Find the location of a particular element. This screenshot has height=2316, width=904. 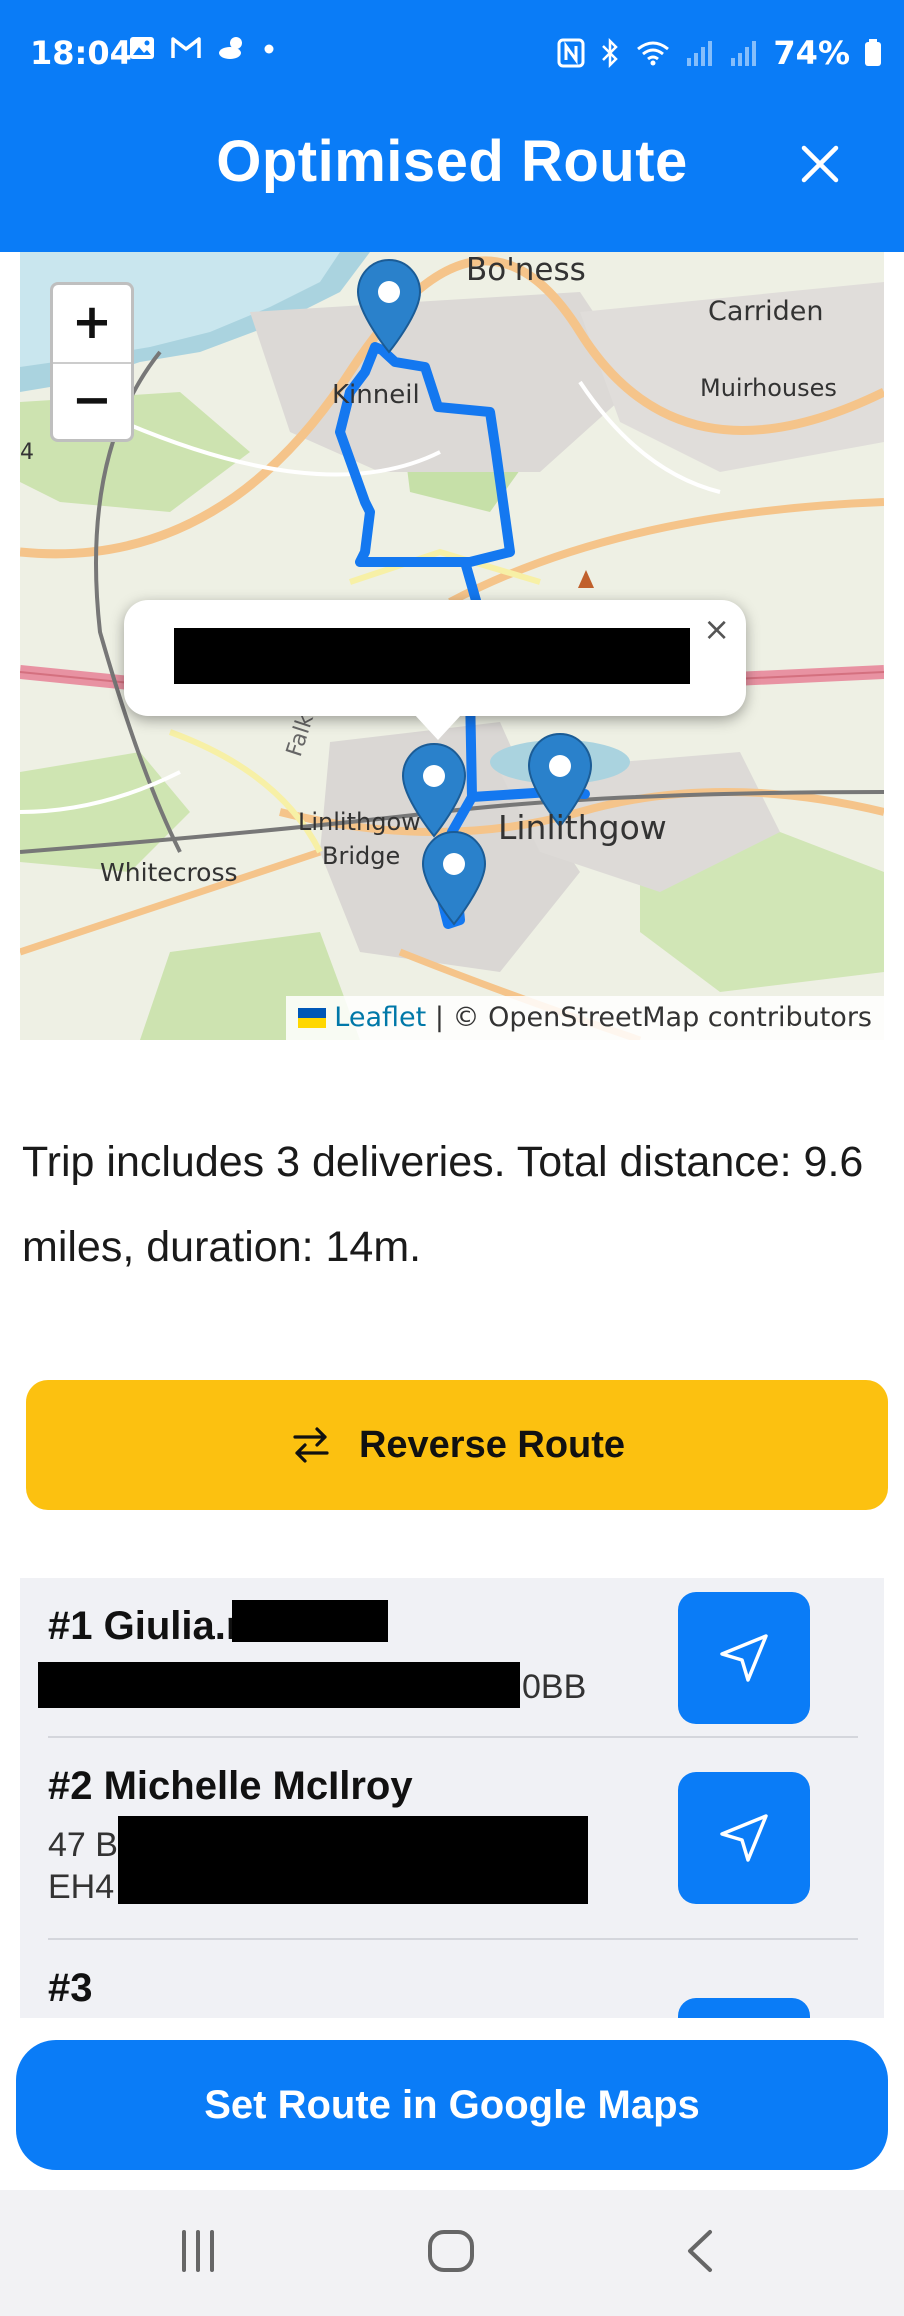

ukraine-flag-icon is located at coordinates (312, 1018).